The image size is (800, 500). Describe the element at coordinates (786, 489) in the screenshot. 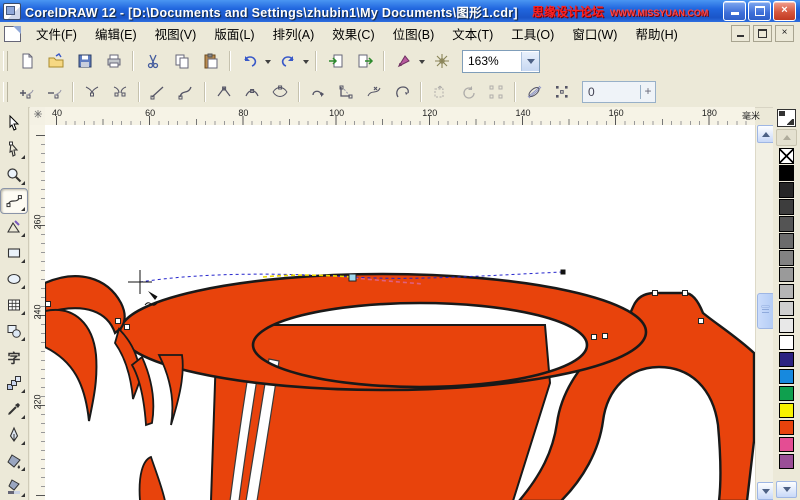

I see `palette-scroll-down-button` at that location.